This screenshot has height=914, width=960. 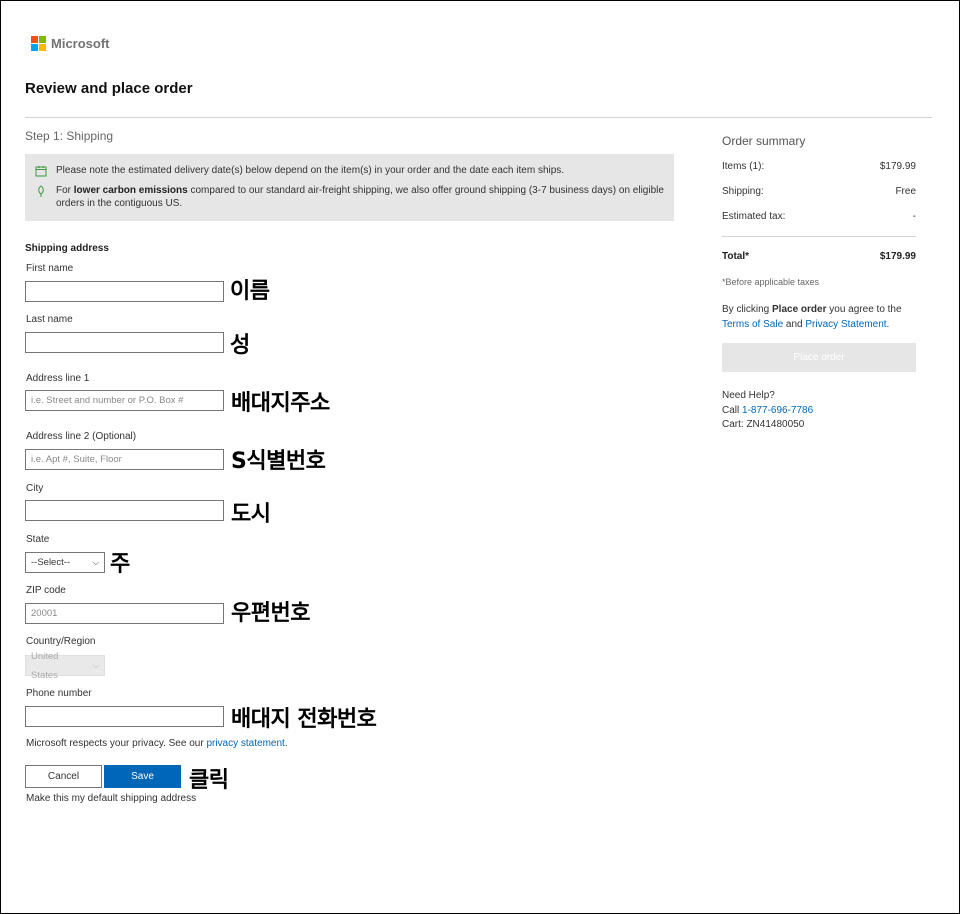 What do you see at coordinates (743, 166) in the screenshot?
I see `summary-items-label: Items (1):` at bounding box center [743, 166].